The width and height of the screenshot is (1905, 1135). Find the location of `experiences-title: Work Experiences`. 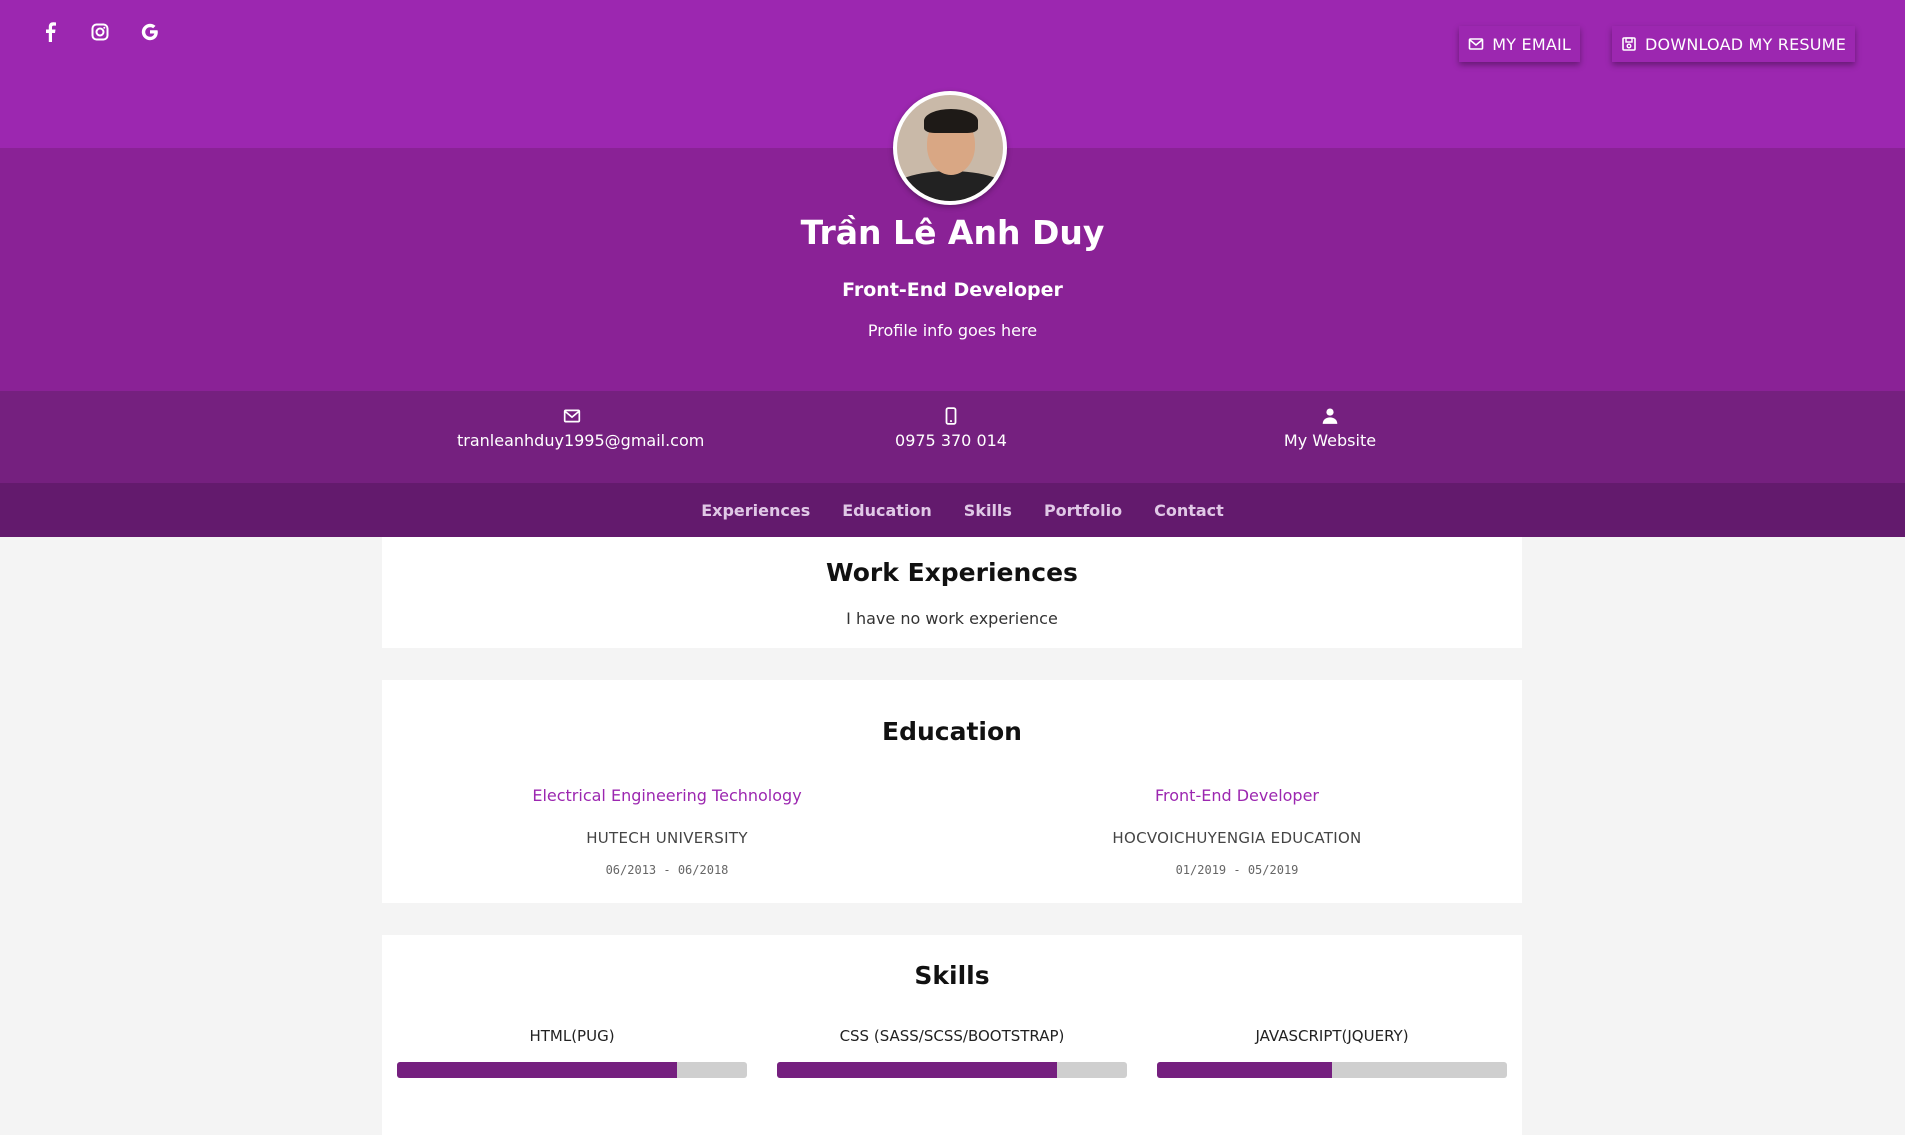

experiences-title: Work Experiences is located at coordinates (952, 572).